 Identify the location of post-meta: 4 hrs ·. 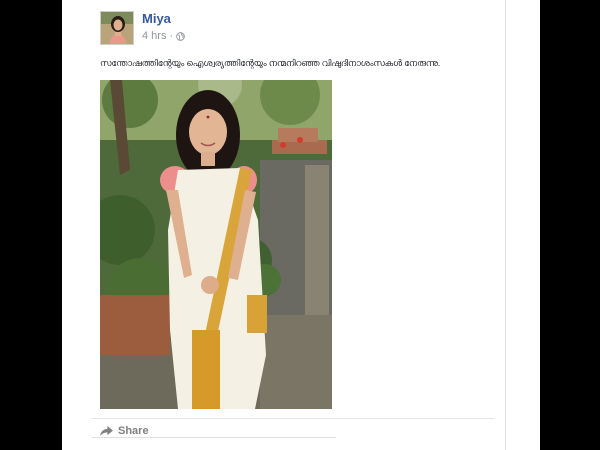
(163, 36).